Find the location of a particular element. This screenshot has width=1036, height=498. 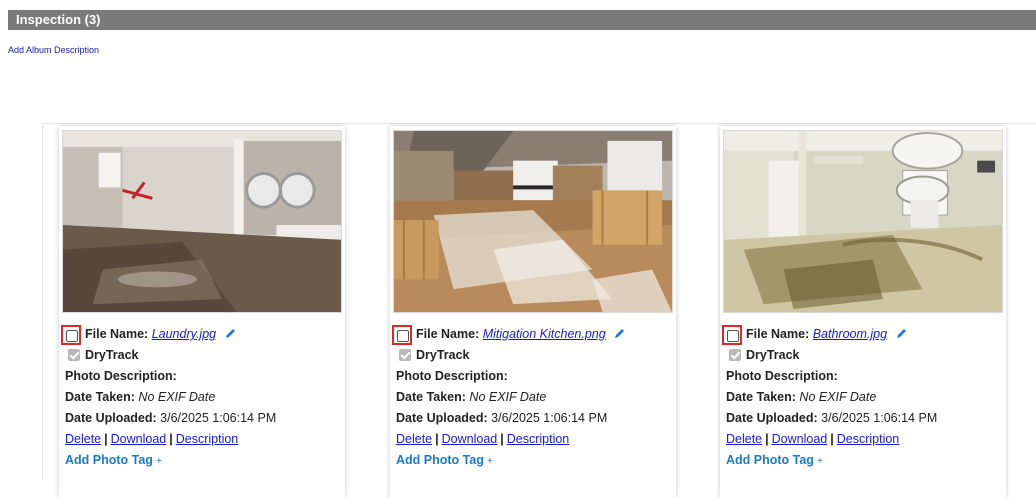

file-name-link: Bathroom.jpg is located at coordinates (850, 334).